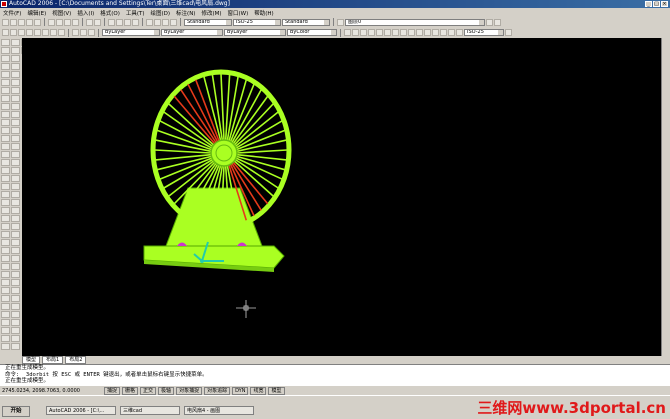 The width and height of the screenshot is (670, 419). Describe the element at coordinates (4, 4) in the screenshot. I see `autocad-app-icon` at that location.